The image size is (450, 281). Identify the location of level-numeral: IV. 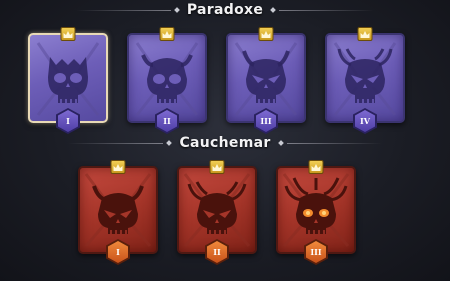
(365, 121).